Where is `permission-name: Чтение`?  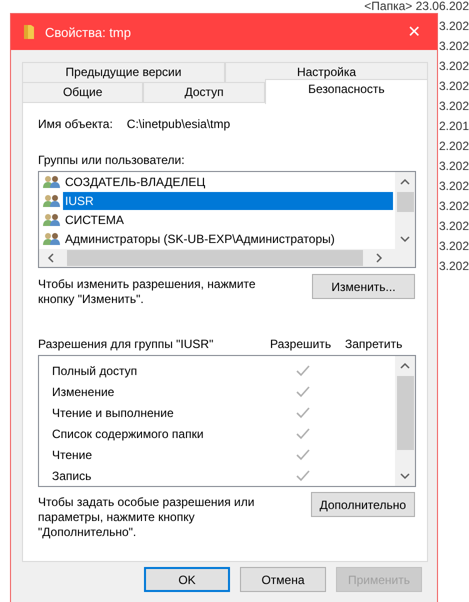 permission-name: Чтение is located at coordinates (72, 455).